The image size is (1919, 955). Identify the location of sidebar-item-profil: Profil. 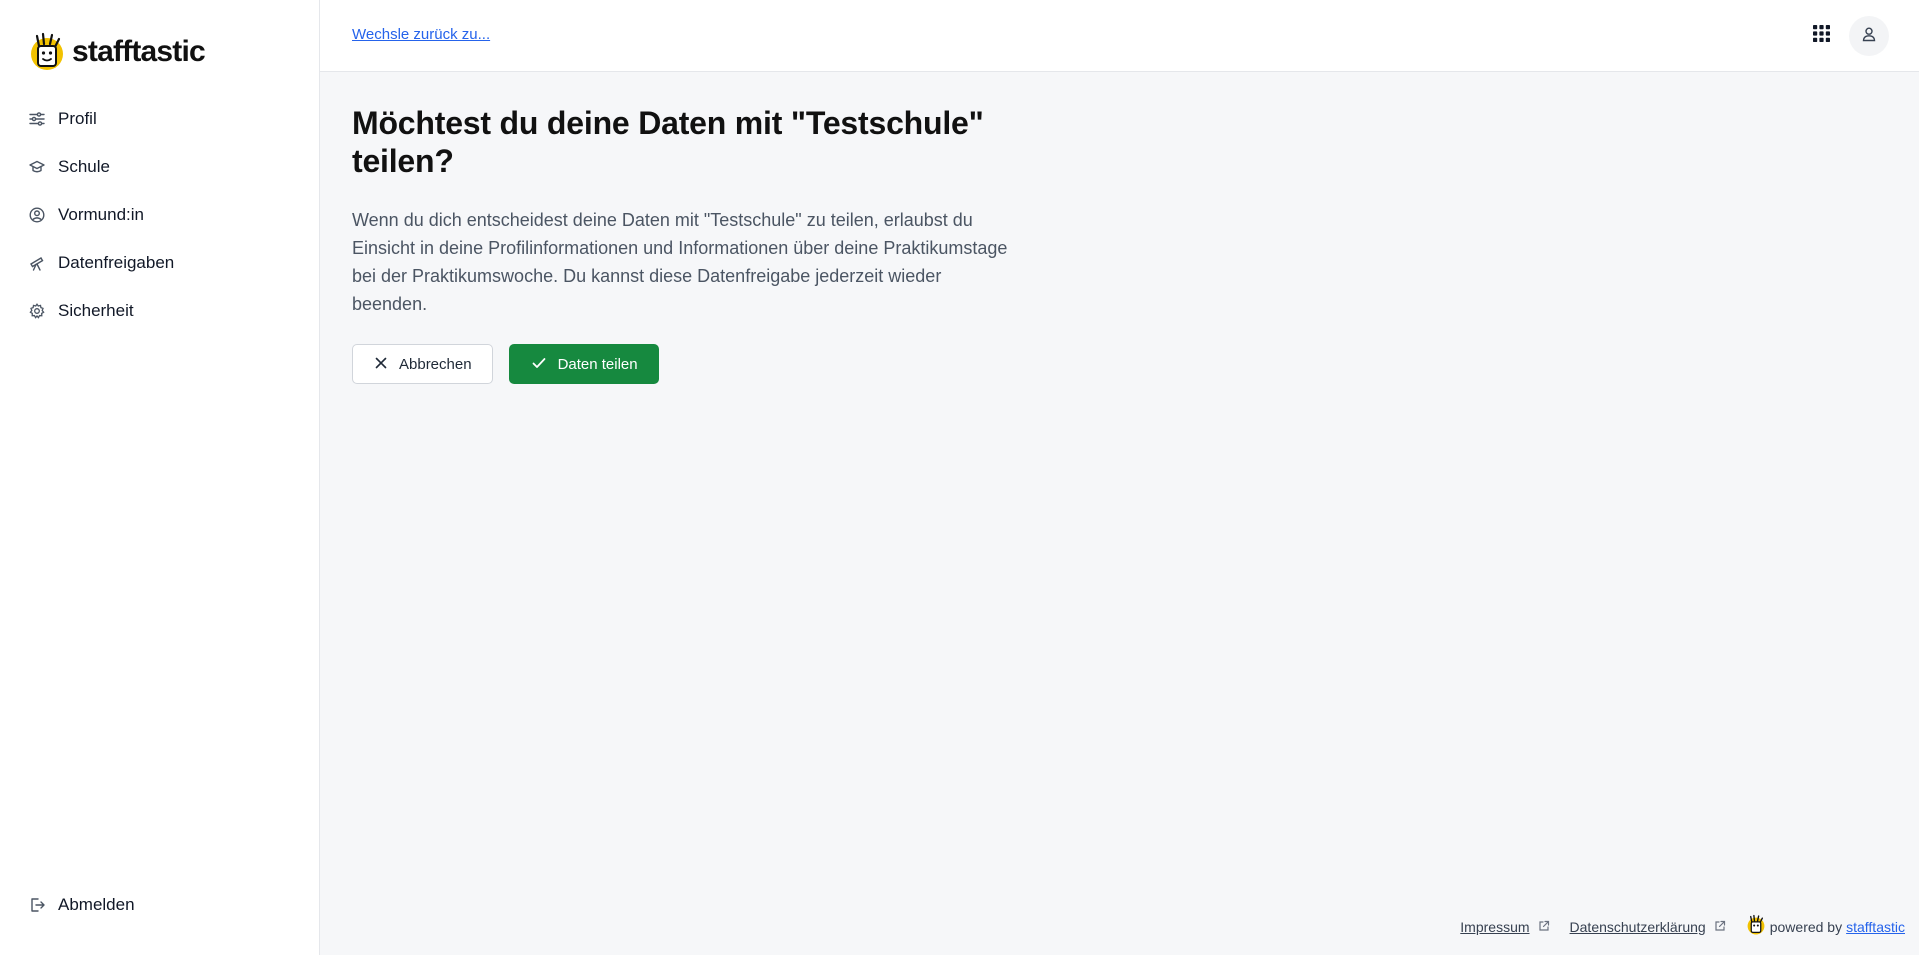
(159, 119).